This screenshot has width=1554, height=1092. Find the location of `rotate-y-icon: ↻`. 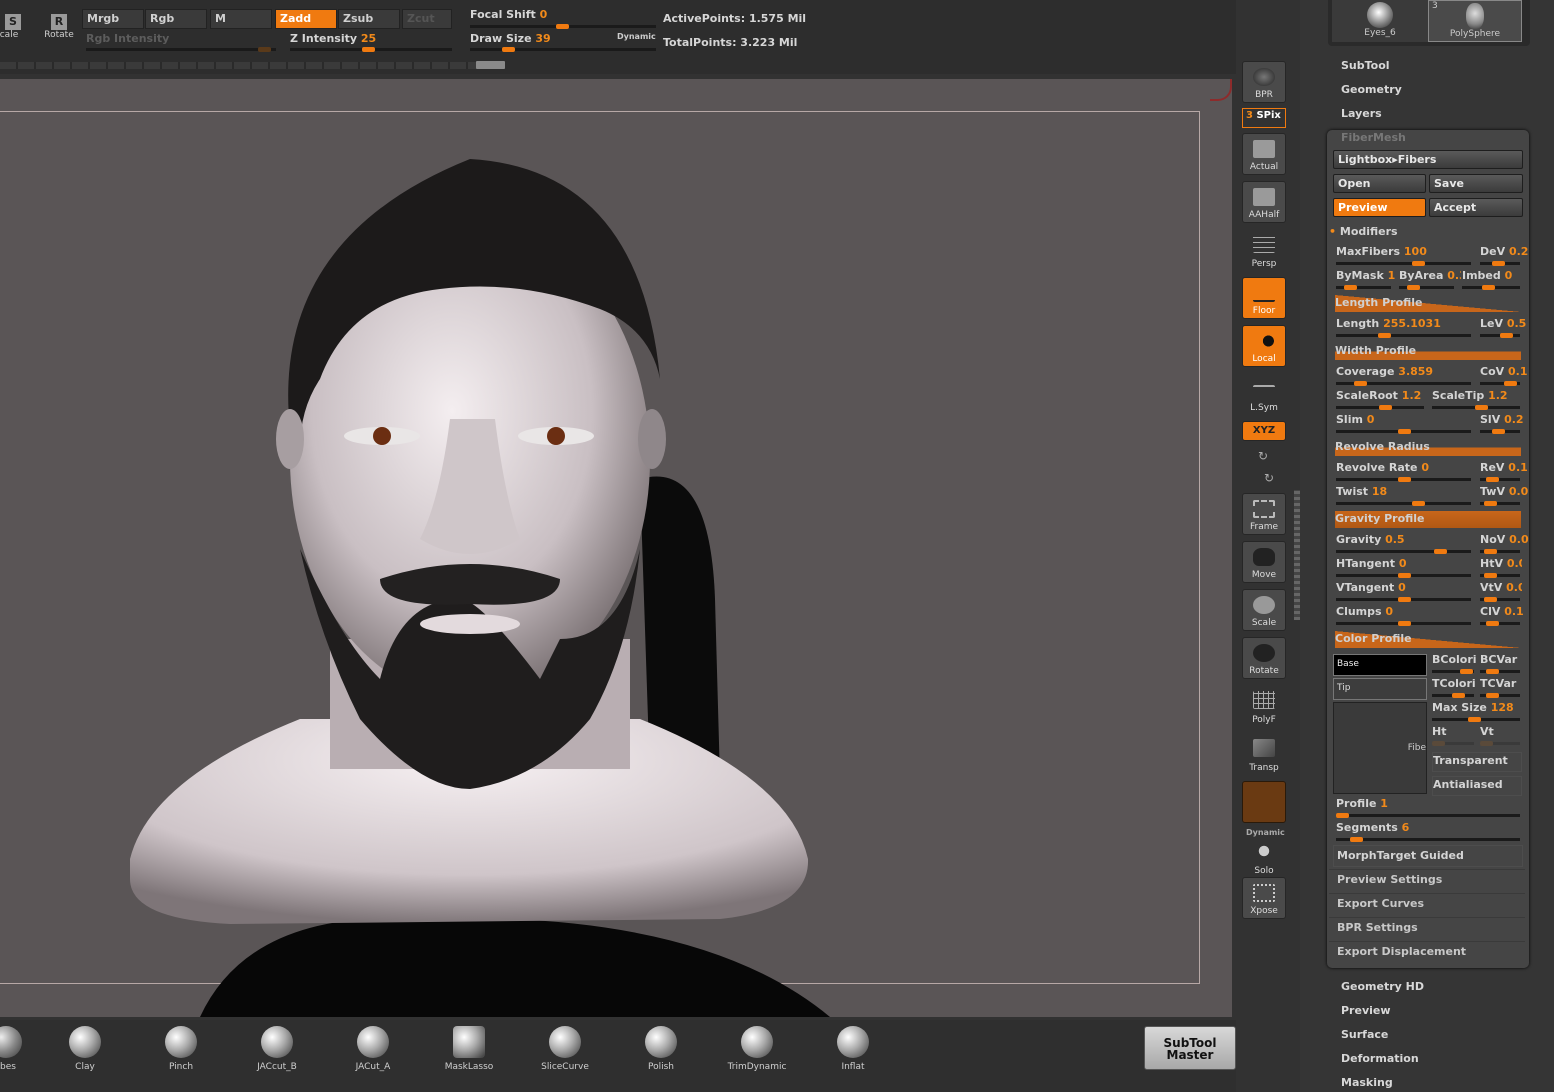

rotate-y-icon: ↻ is located at coordinates (1263, 456).